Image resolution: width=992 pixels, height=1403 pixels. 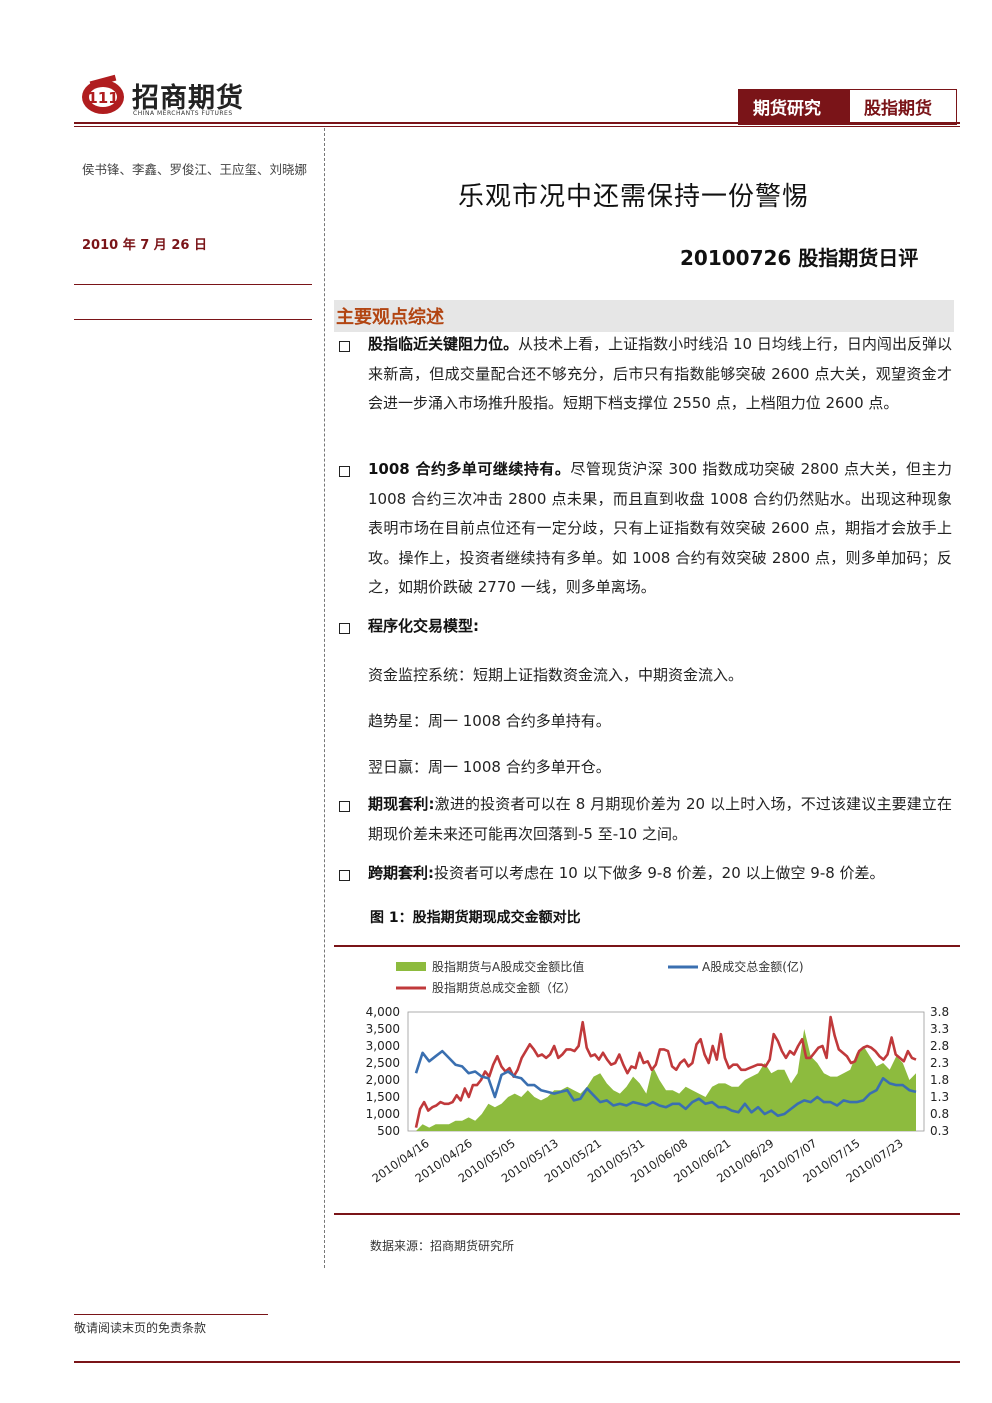 I want to click on y-right-tick-label: 2.8, so click(x=939, y=1046).